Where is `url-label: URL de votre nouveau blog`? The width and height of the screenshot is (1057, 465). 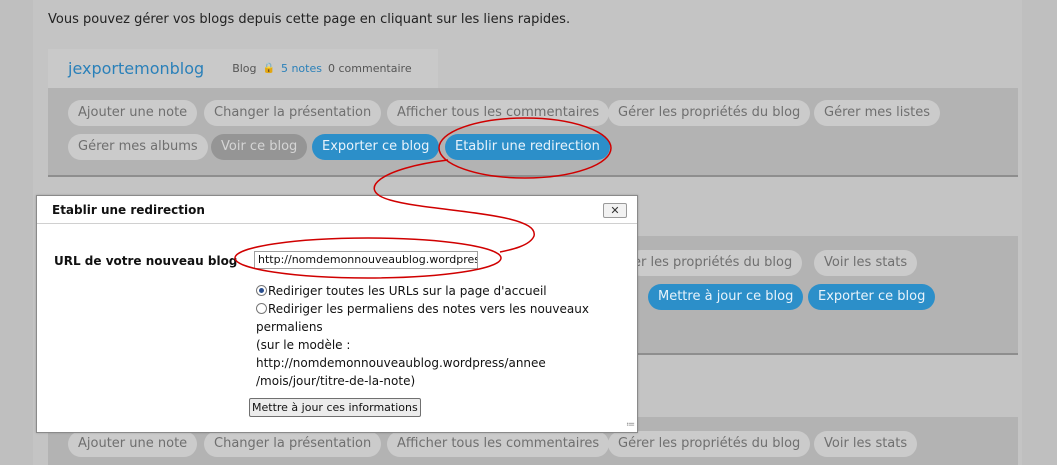 url-label: URL de votre nouveau blog is located at coordinates (146, 261).